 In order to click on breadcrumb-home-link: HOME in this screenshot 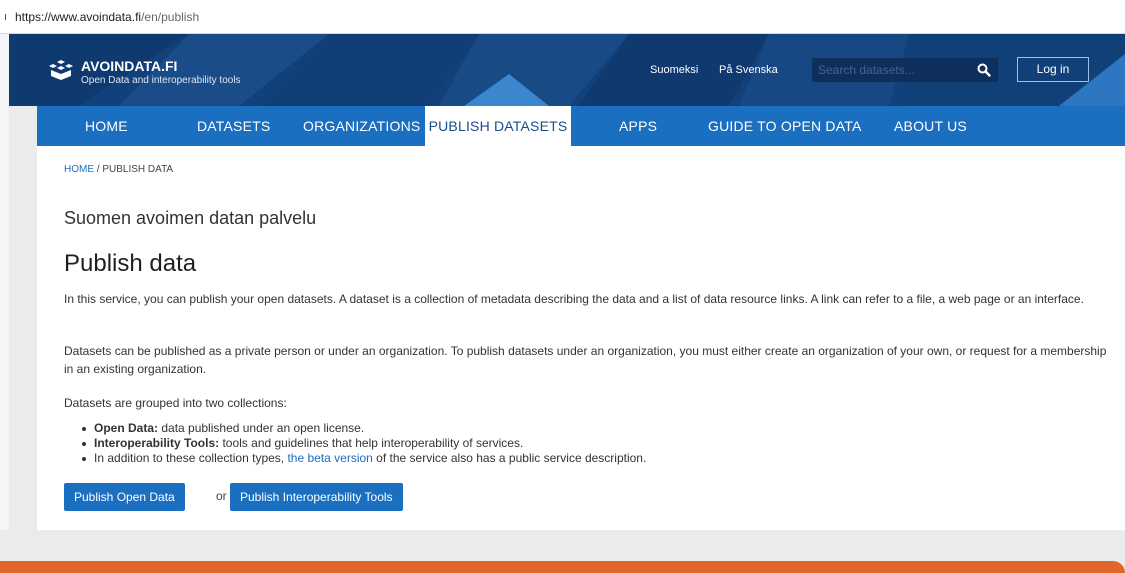, I will do `click(79, 169)`.